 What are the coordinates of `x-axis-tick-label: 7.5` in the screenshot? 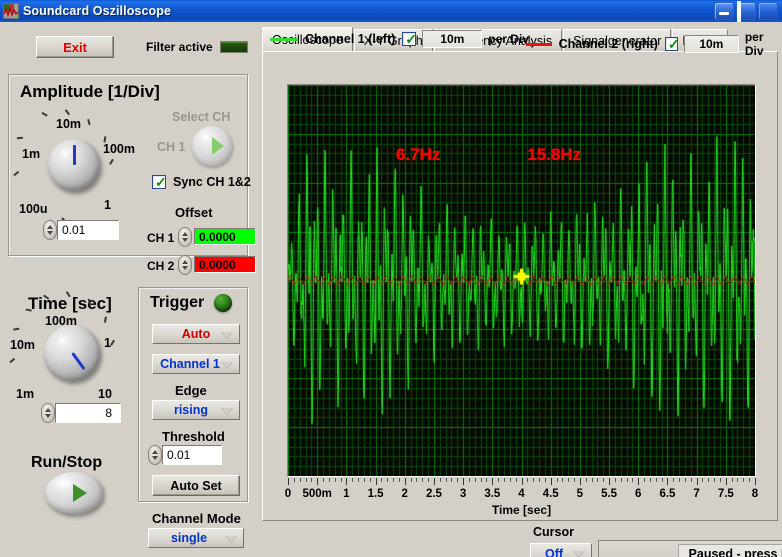 It's located at (725, 494).